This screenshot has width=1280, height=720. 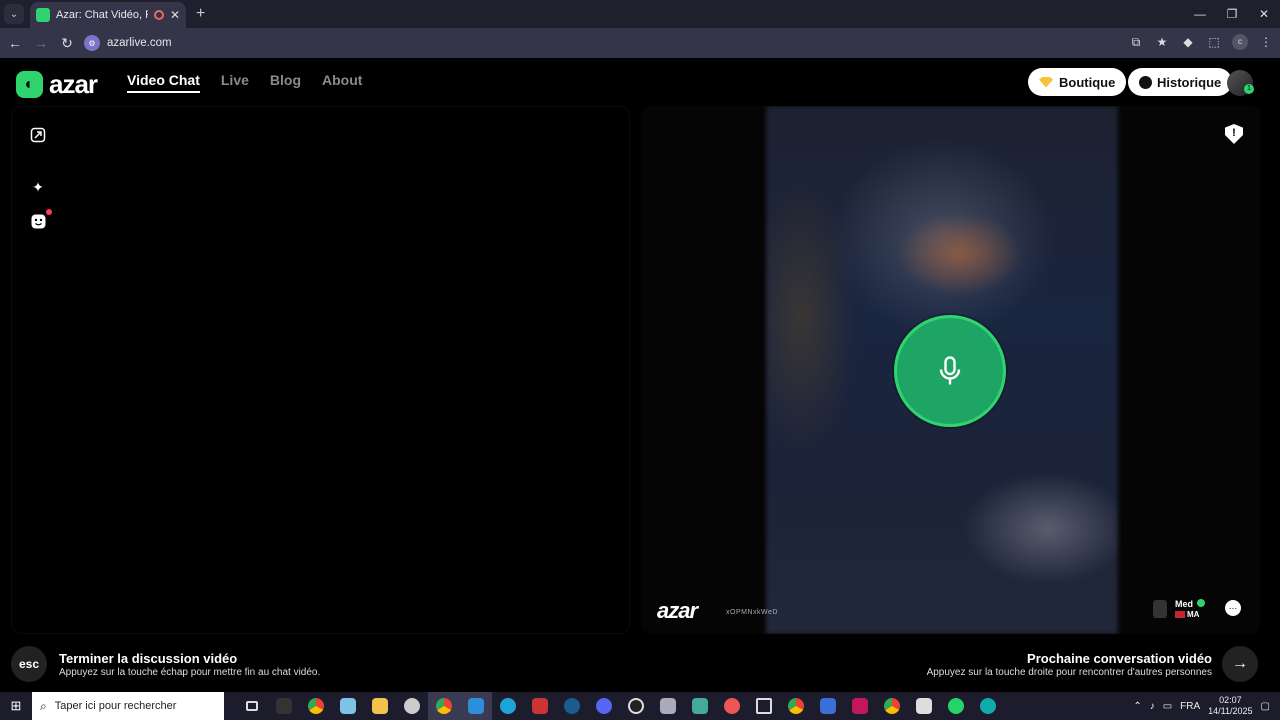 I want to click on esc-button: esc, so click(x=29, y=664).